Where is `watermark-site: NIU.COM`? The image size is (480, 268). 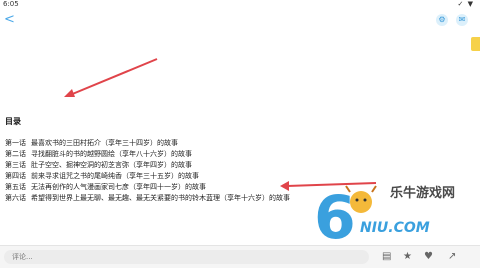 watermark-site: NIU.COM is located at coordinates (395, 228).